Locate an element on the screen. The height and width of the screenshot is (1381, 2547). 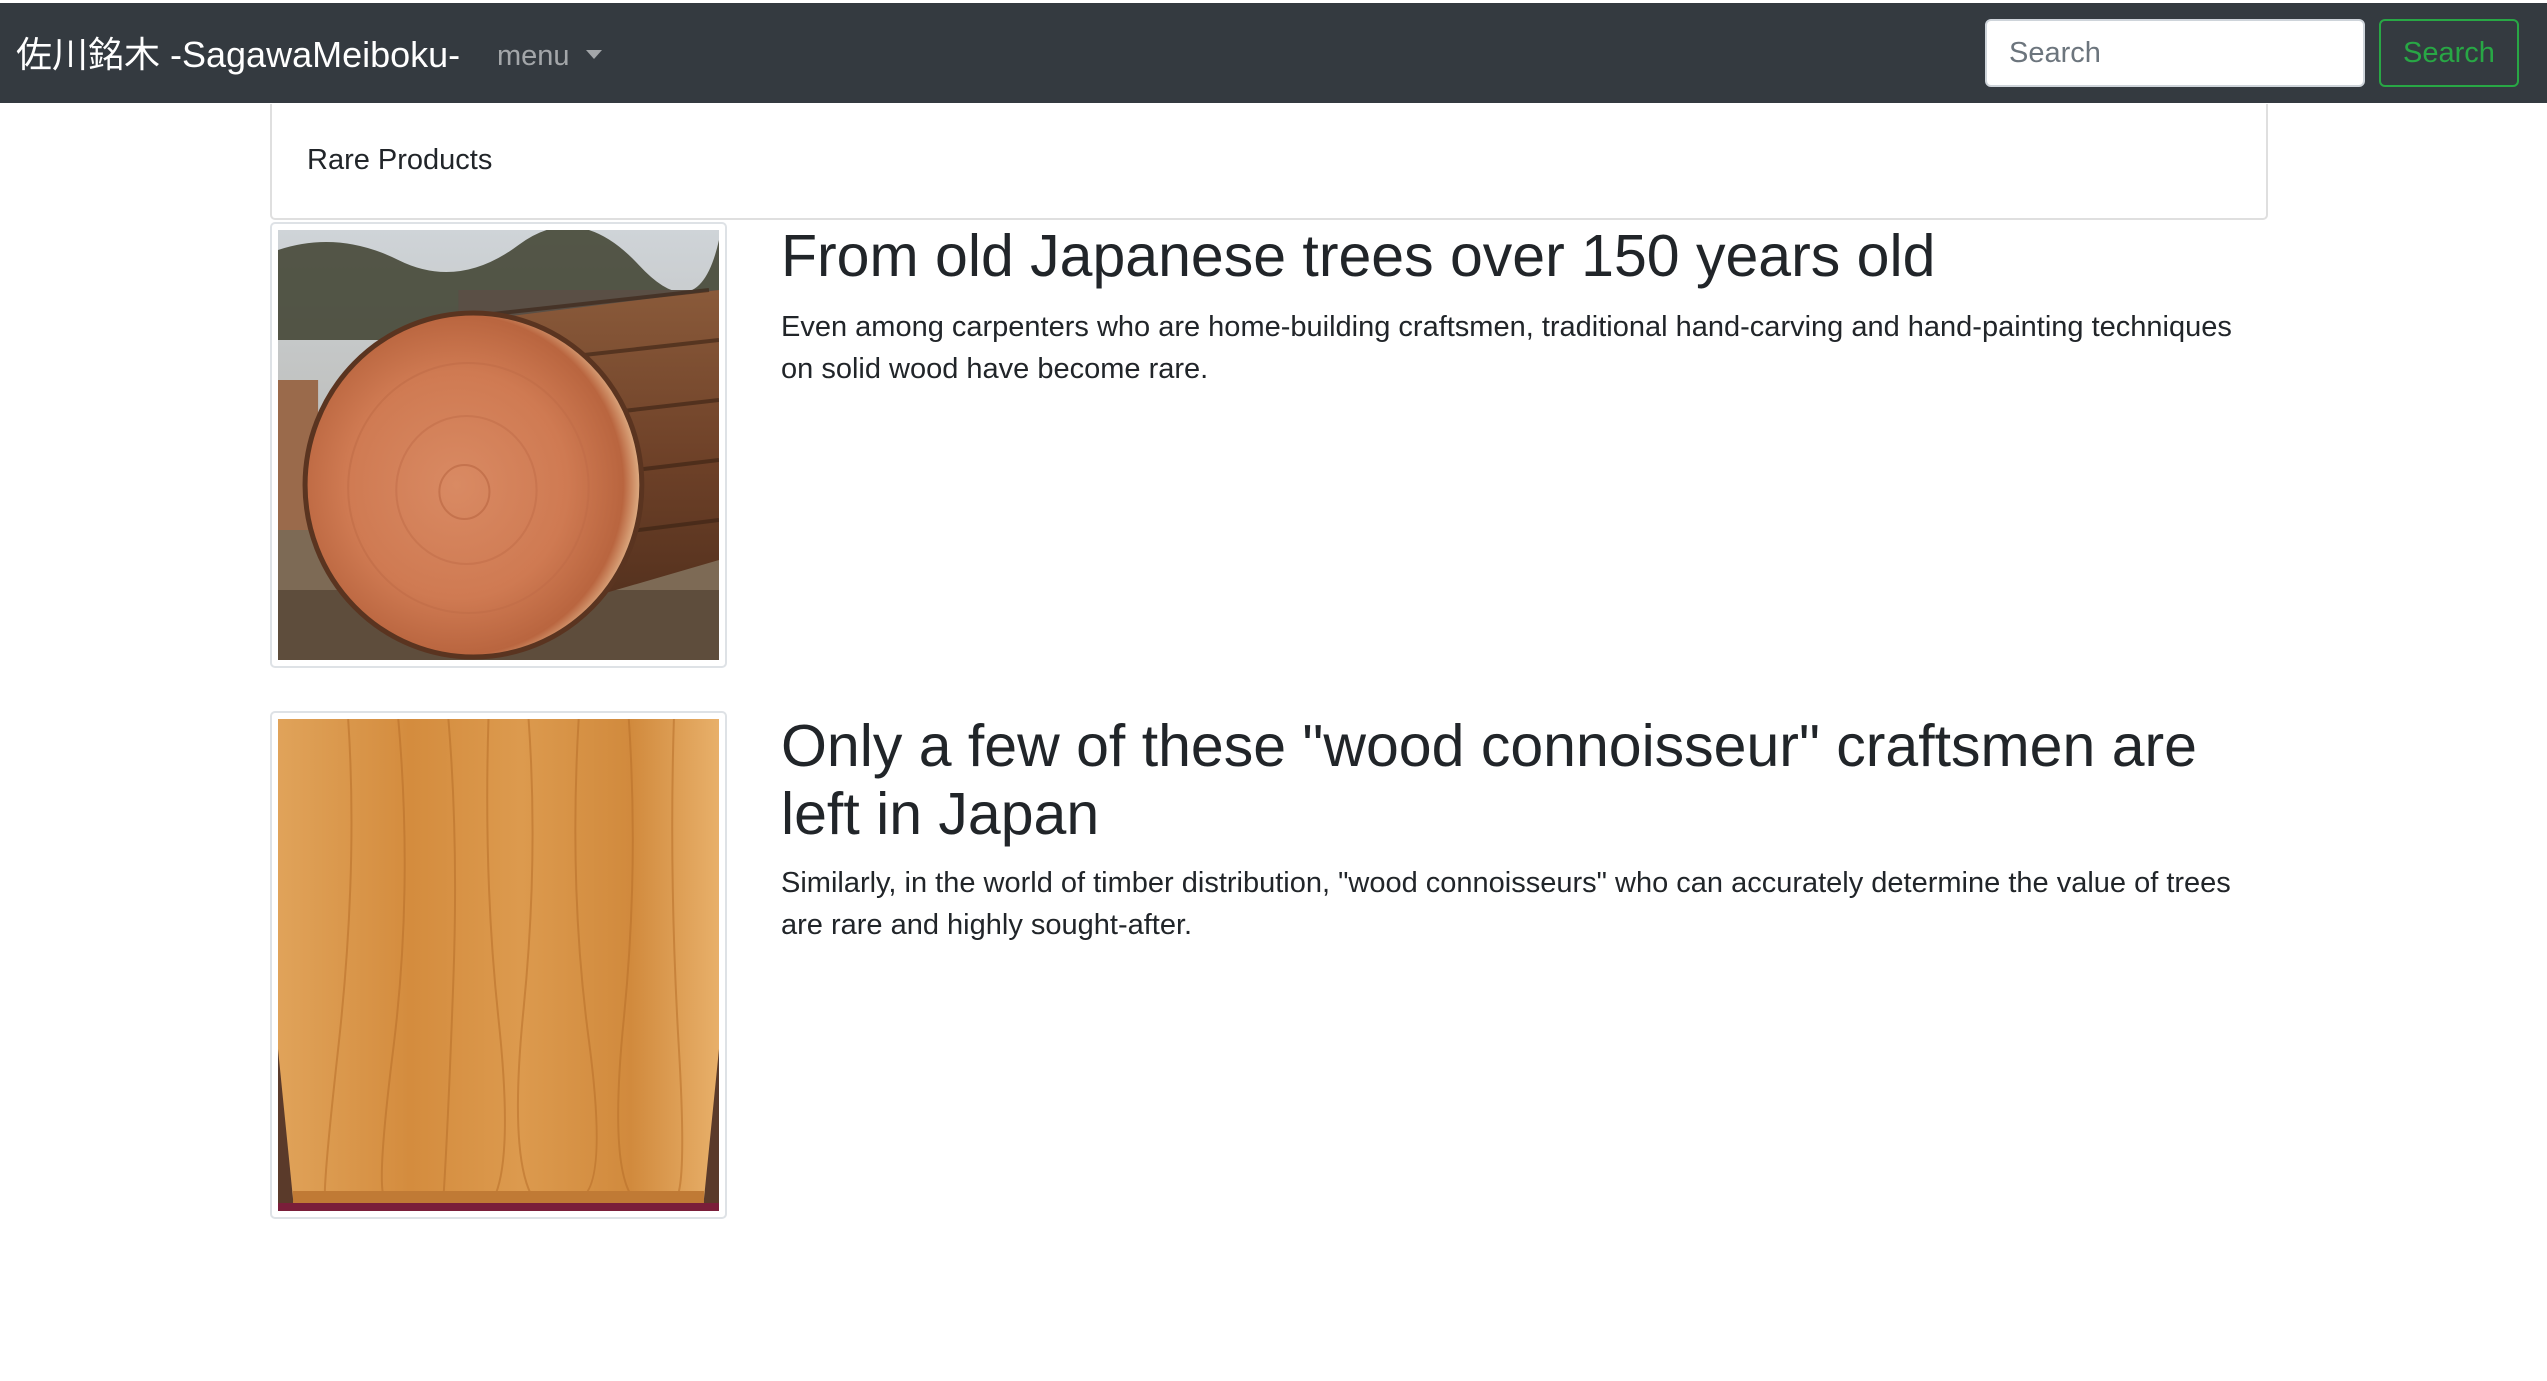
section-header: Rare Products is located at coordinates (1269, 162).